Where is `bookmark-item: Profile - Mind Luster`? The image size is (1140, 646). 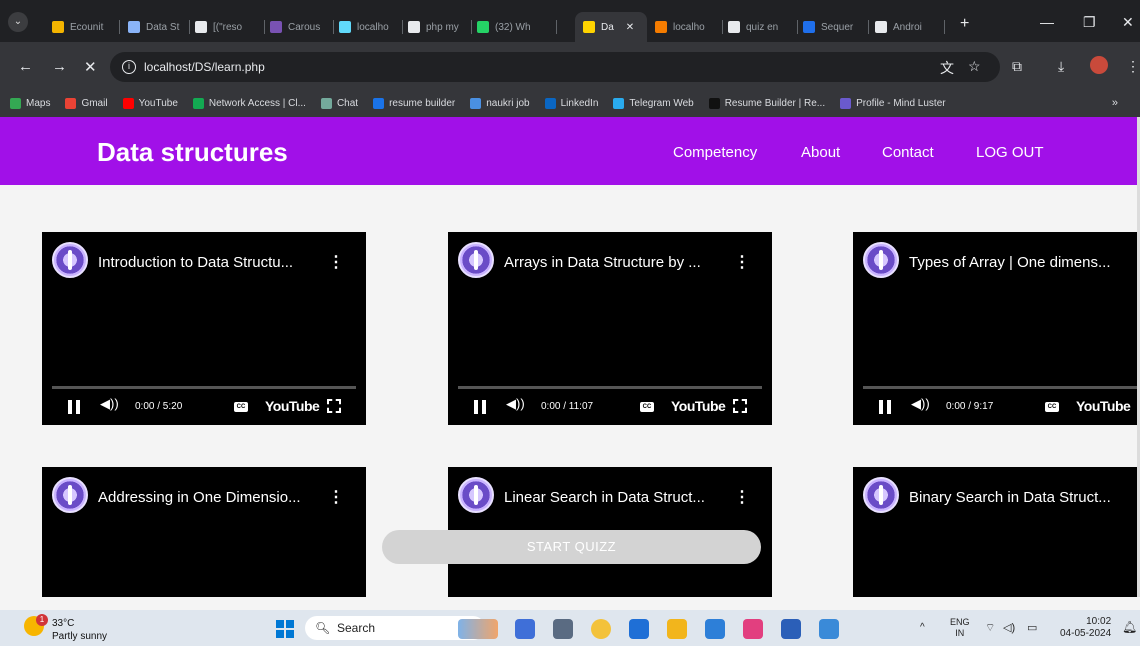
bookmark-item: Profile - Mind Luster is located at coordinates (893, 103).